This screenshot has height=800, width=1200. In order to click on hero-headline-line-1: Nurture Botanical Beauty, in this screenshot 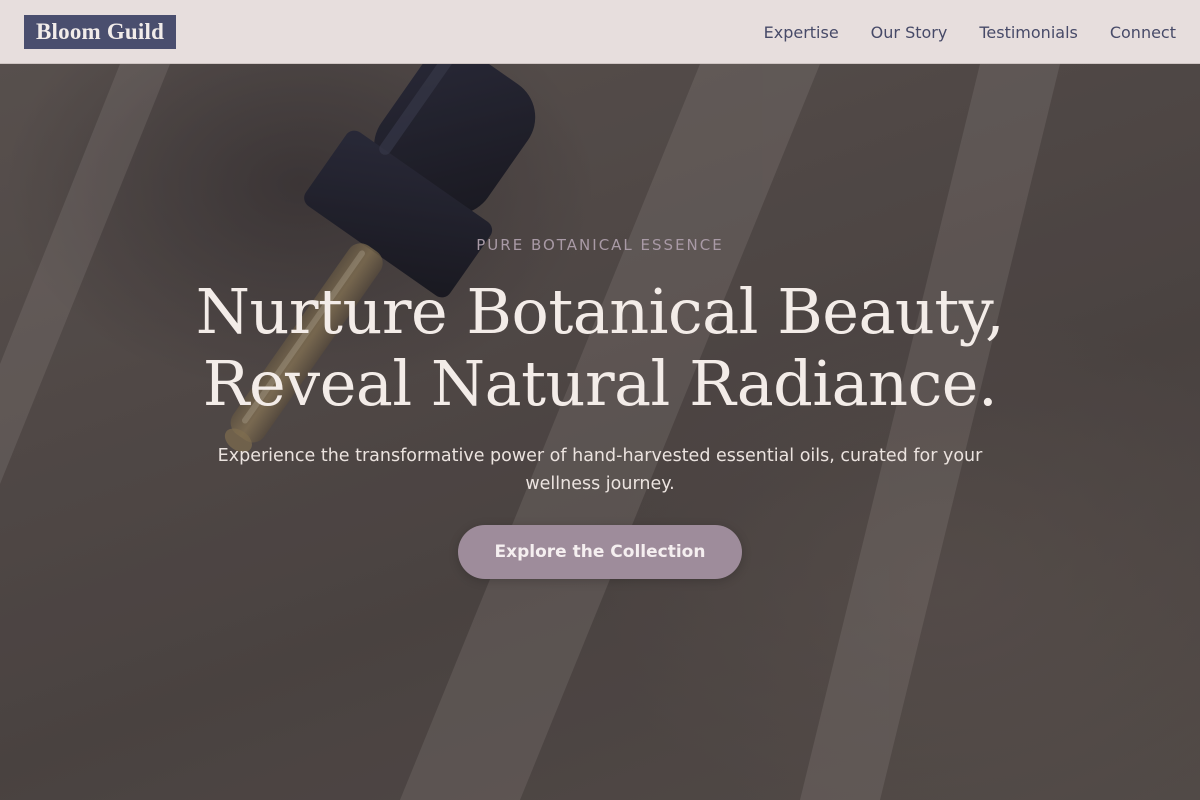, I will do `click(600, 311)`.